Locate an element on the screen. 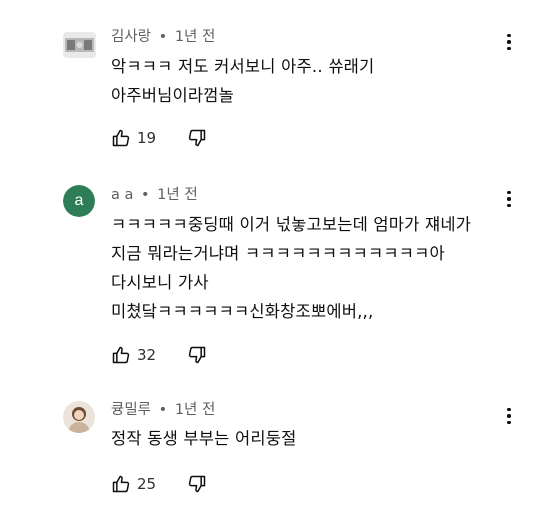 The image size is (540, 511). comment-actions: 19 is located at coordinates (159, 138).